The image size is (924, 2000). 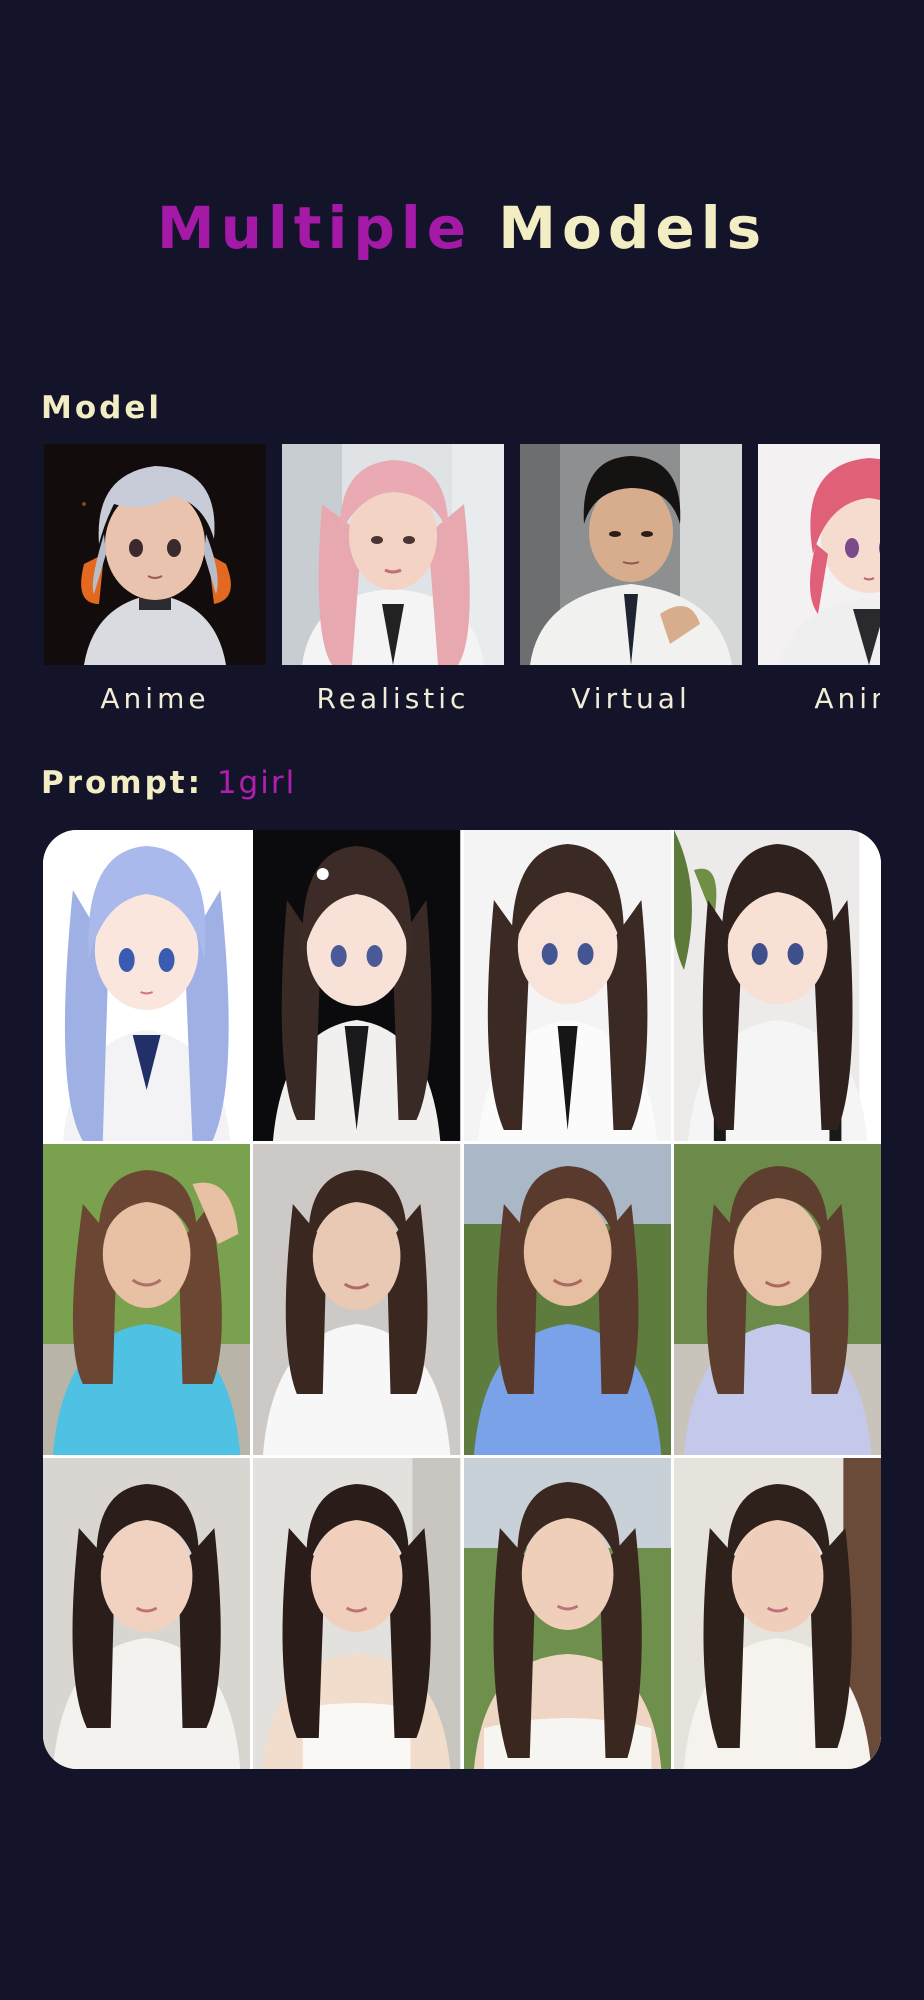 What do you see at coordinates (147, 1299) in the screenshot?
I see `woman-cyan-shirt-icon` at bounding box center [147, 1299].